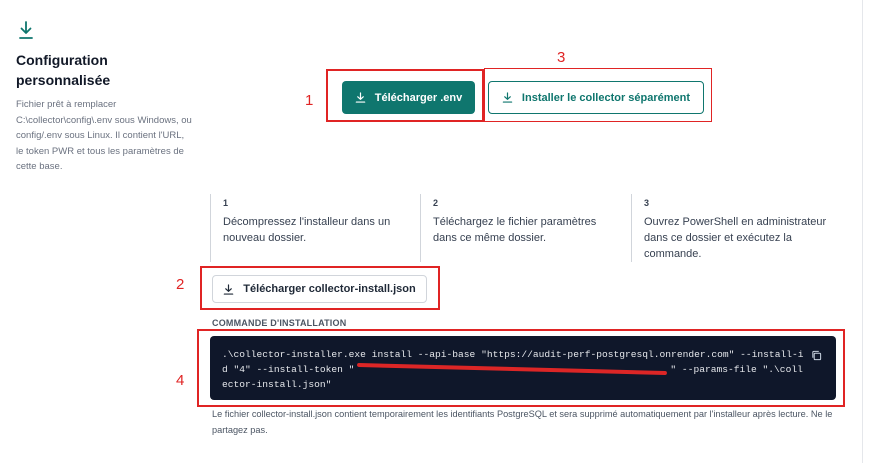 This screenshot has height=463, width=871. I want to click on annotation-number-3: 3, so click(561, 57).